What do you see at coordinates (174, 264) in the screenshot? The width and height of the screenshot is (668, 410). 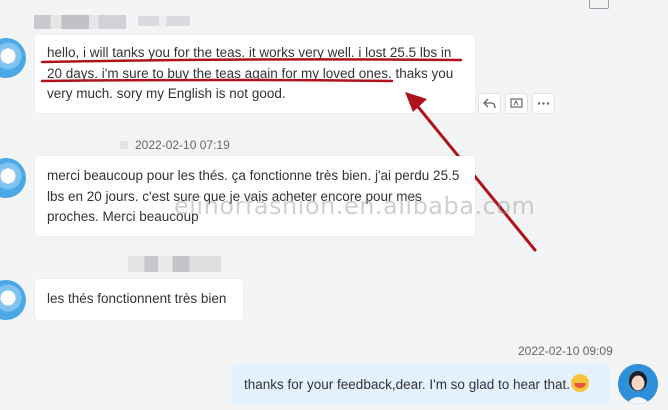 I see `blurred-sender-name` at bounding box center [174, 264].